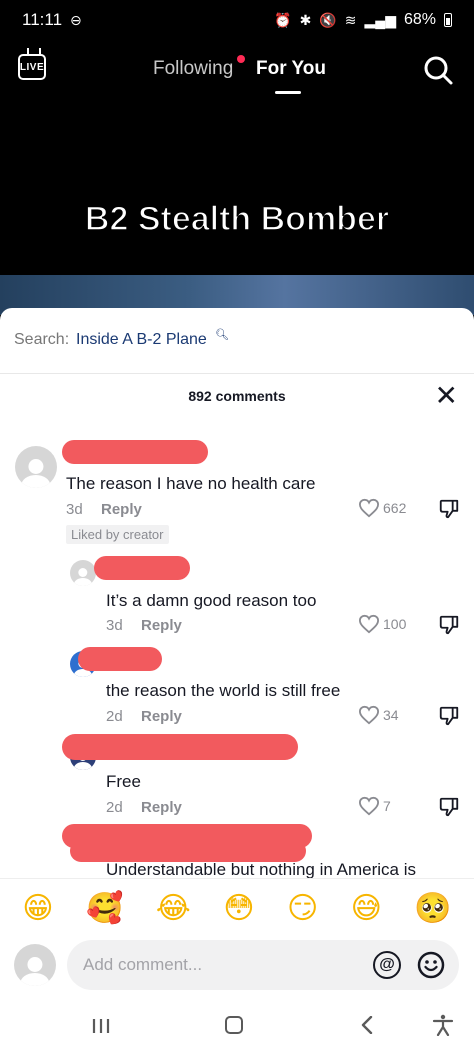  Describe the element at coordinates (291, 69) in the screenshot. I see `tab-for-you: For You` at that location.